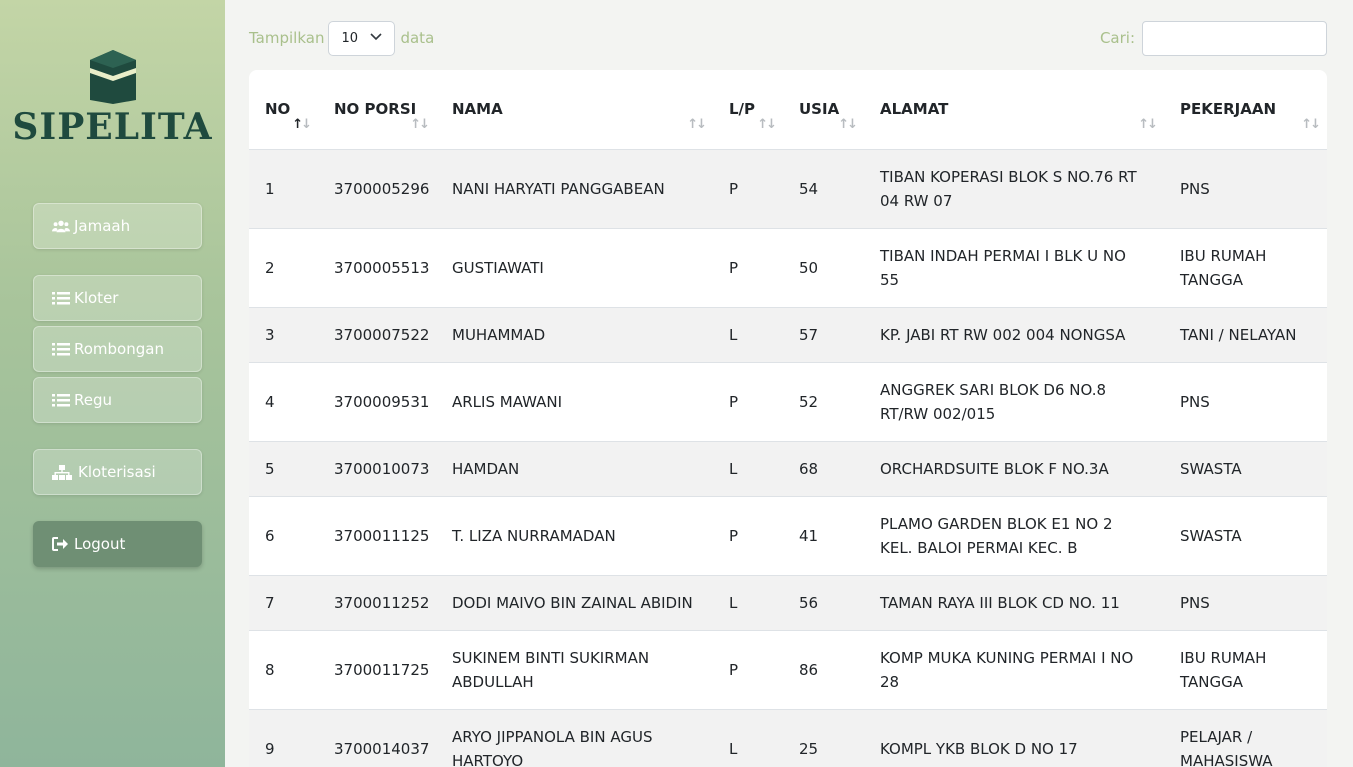  I want to click on cell-nama: HAMDAN, so click(574, 469).